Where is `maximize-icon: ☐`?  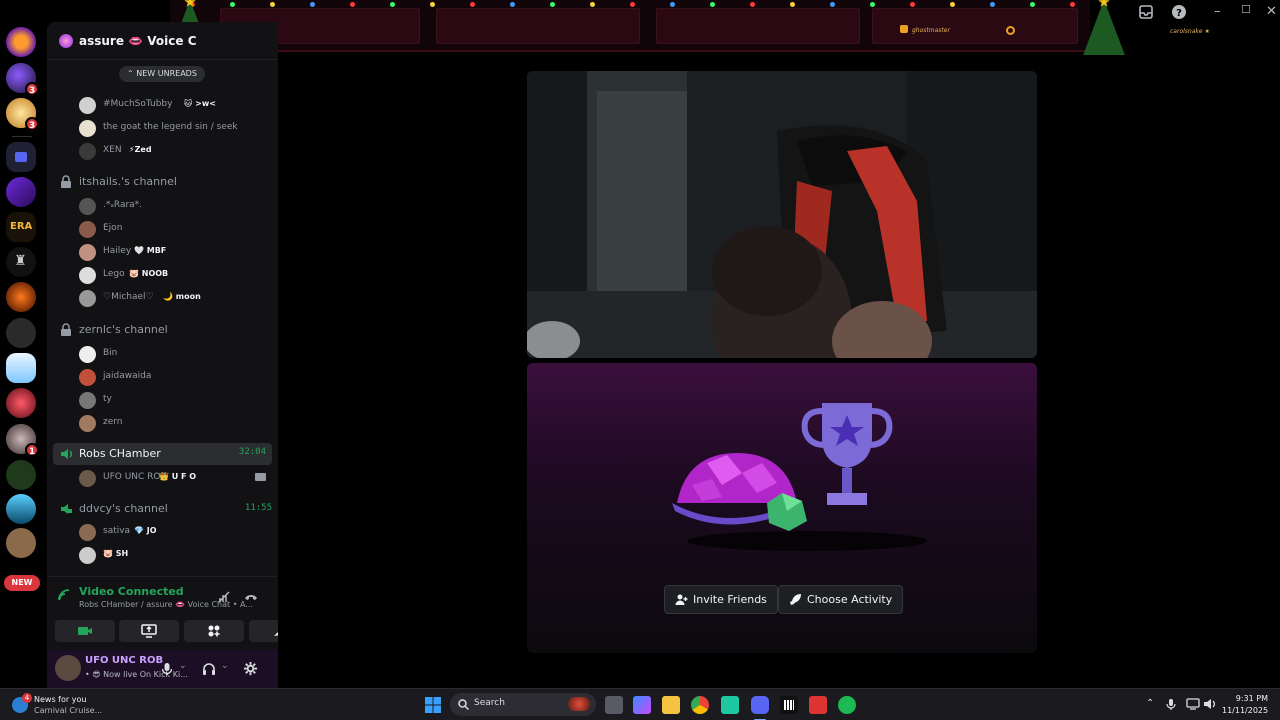
maximize-icon: ☐ is located at coordinates (1246, 9).